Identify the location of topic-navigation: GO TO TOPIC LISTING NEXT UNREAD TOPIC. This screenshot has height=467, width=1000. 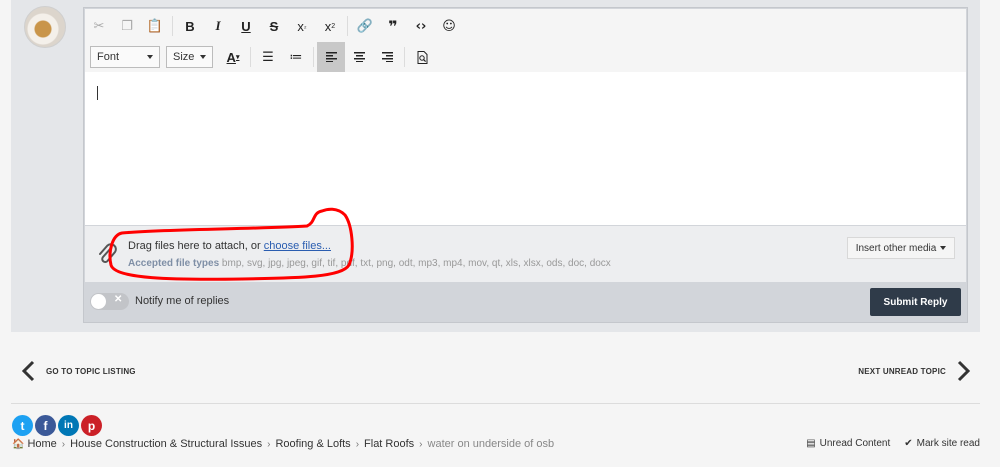
(496, 371).